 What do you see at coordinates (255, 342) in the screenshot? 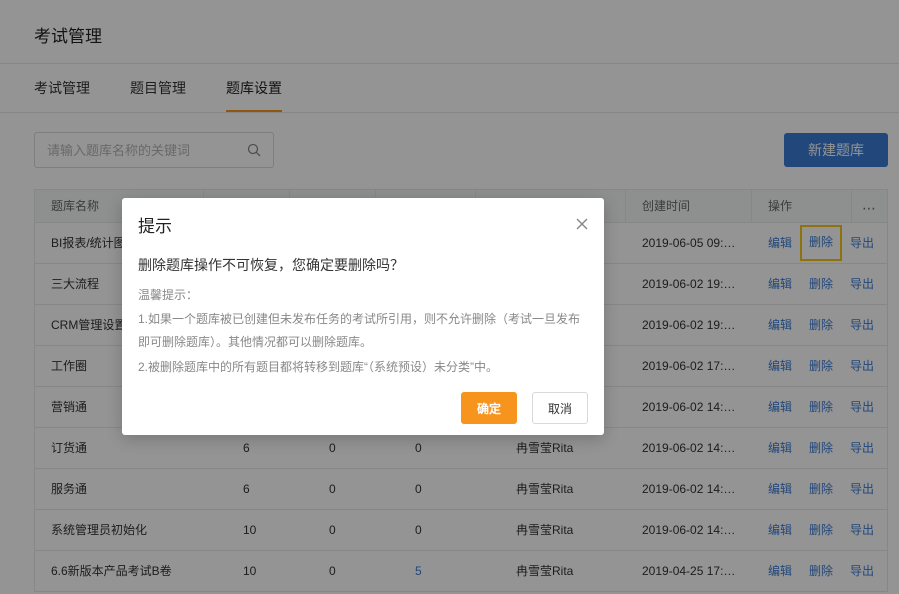
I see `tip-line-2: 即可删除题库）。其他情况都可以删除题库。` at bounding box center [255, 342].